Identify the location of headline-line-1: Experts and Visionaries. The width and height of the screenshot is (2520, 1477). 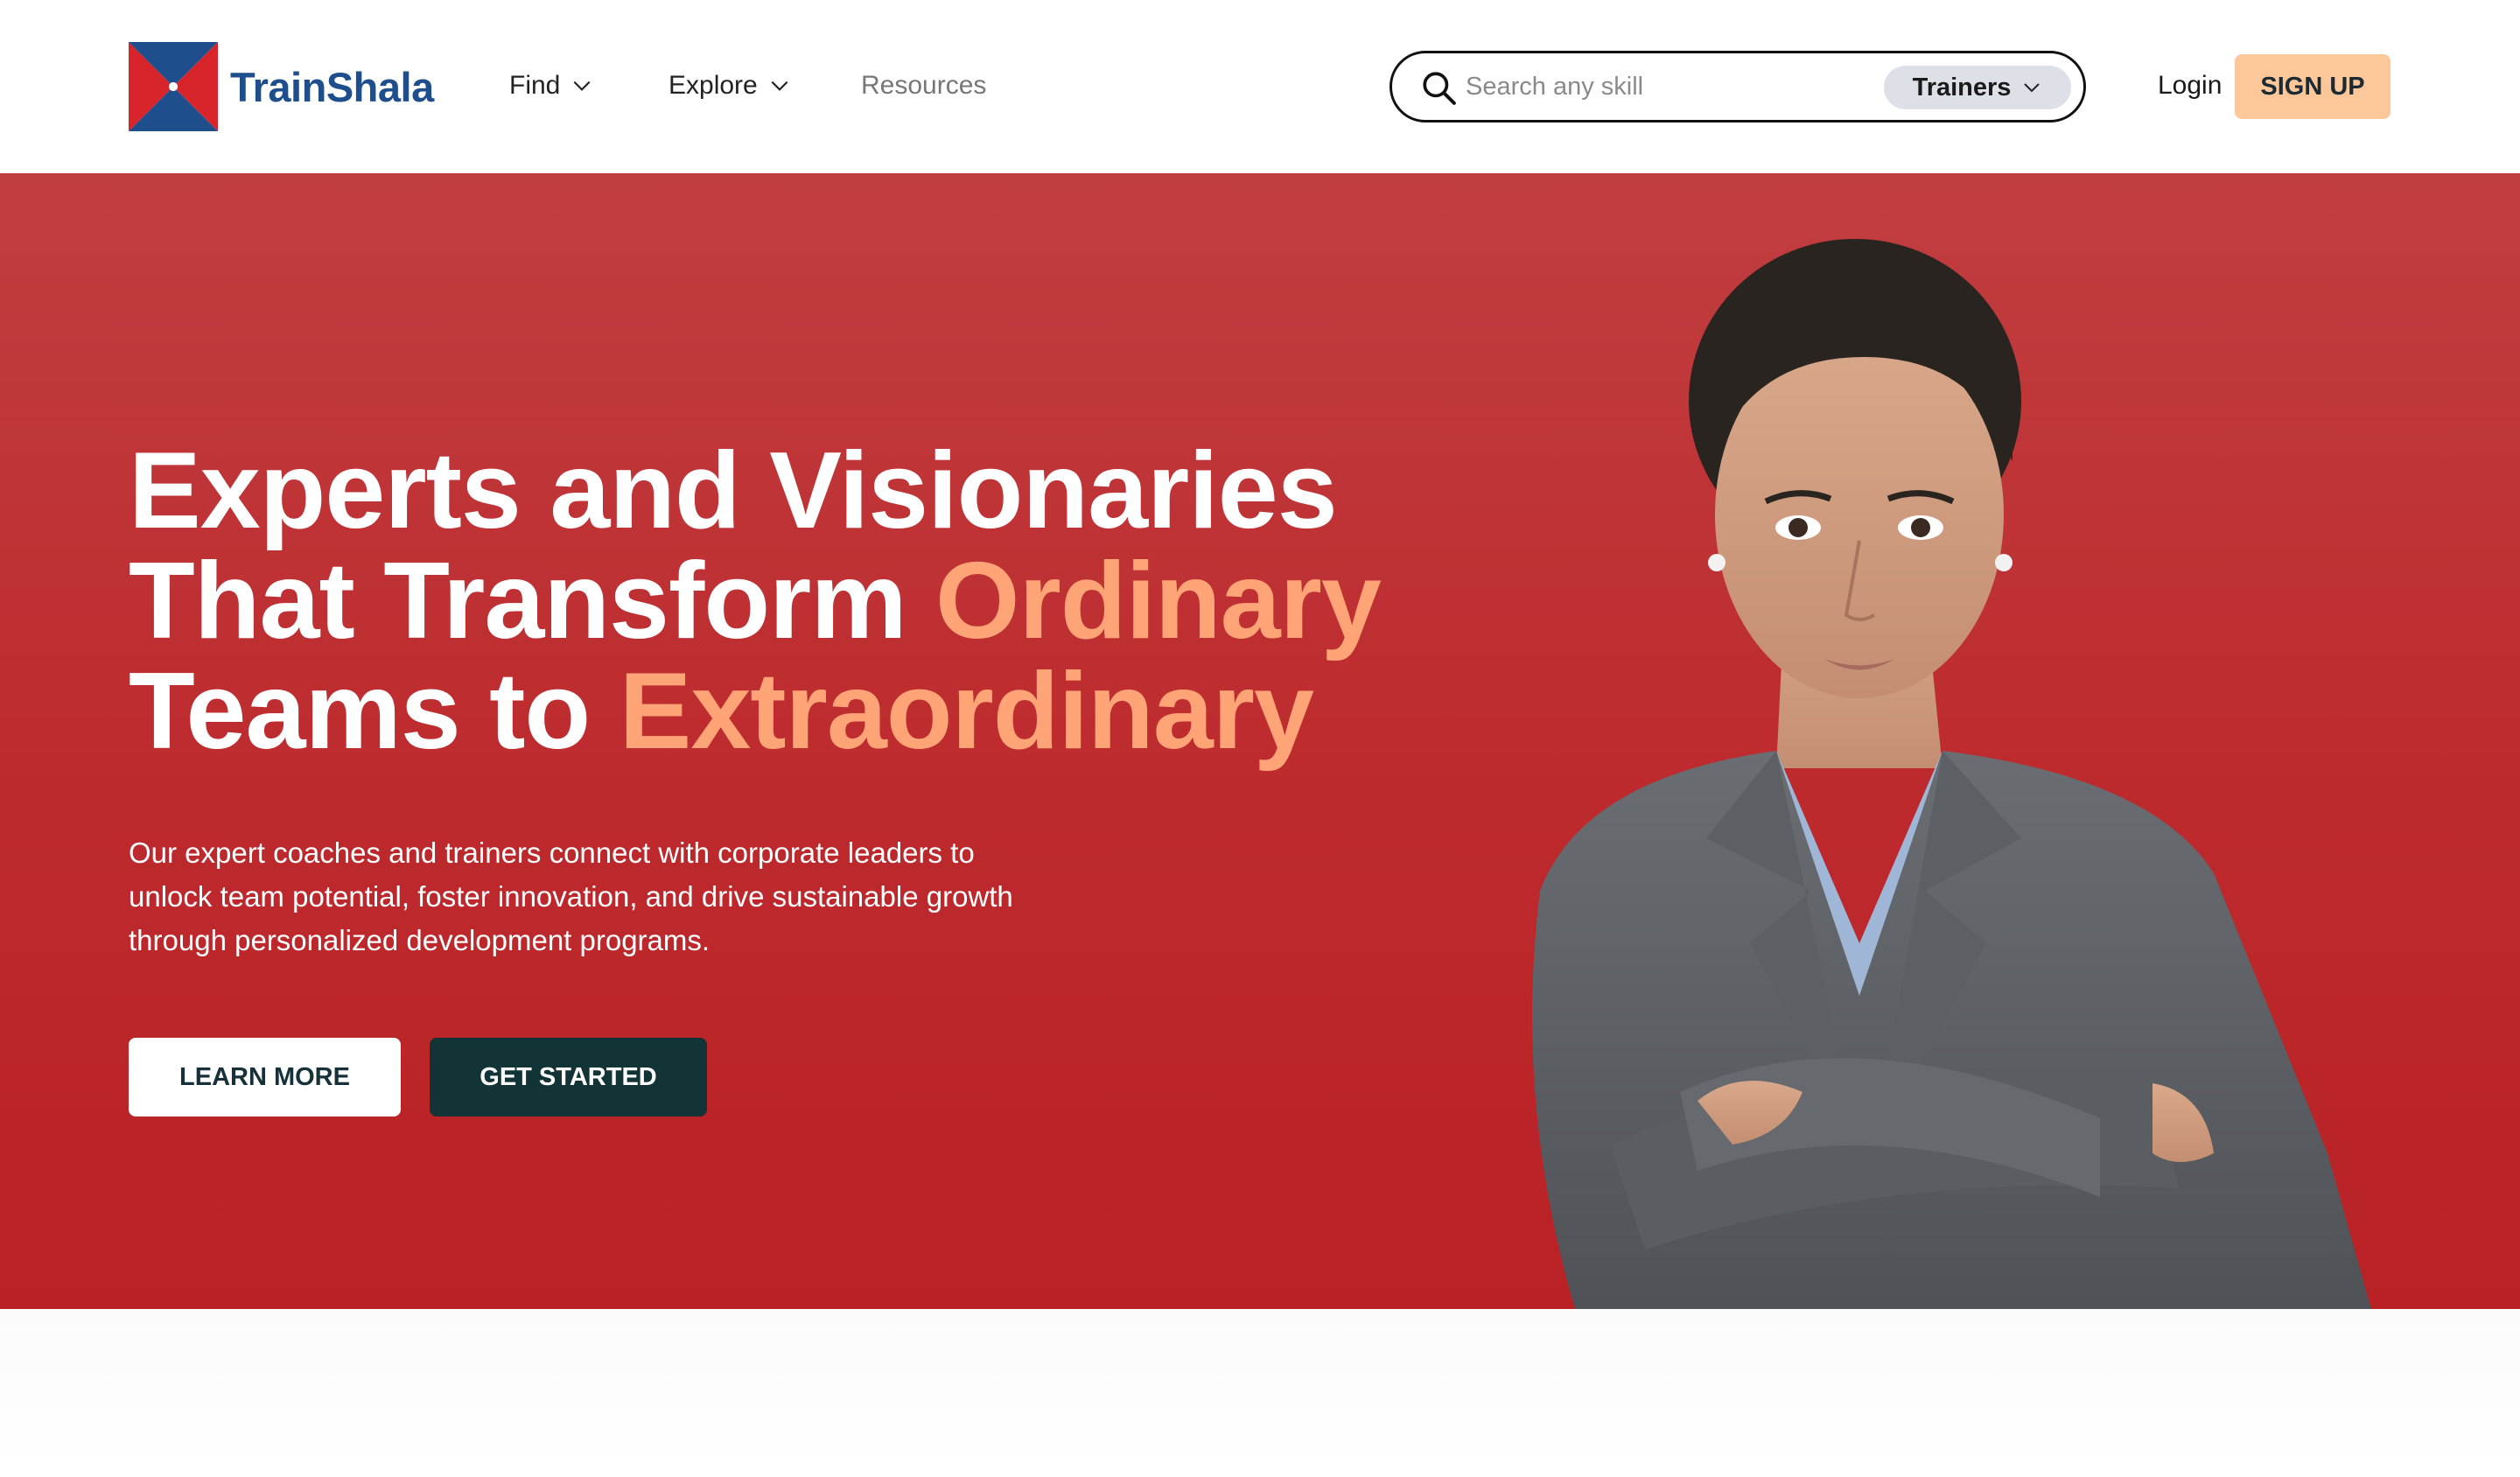
(733, 490).